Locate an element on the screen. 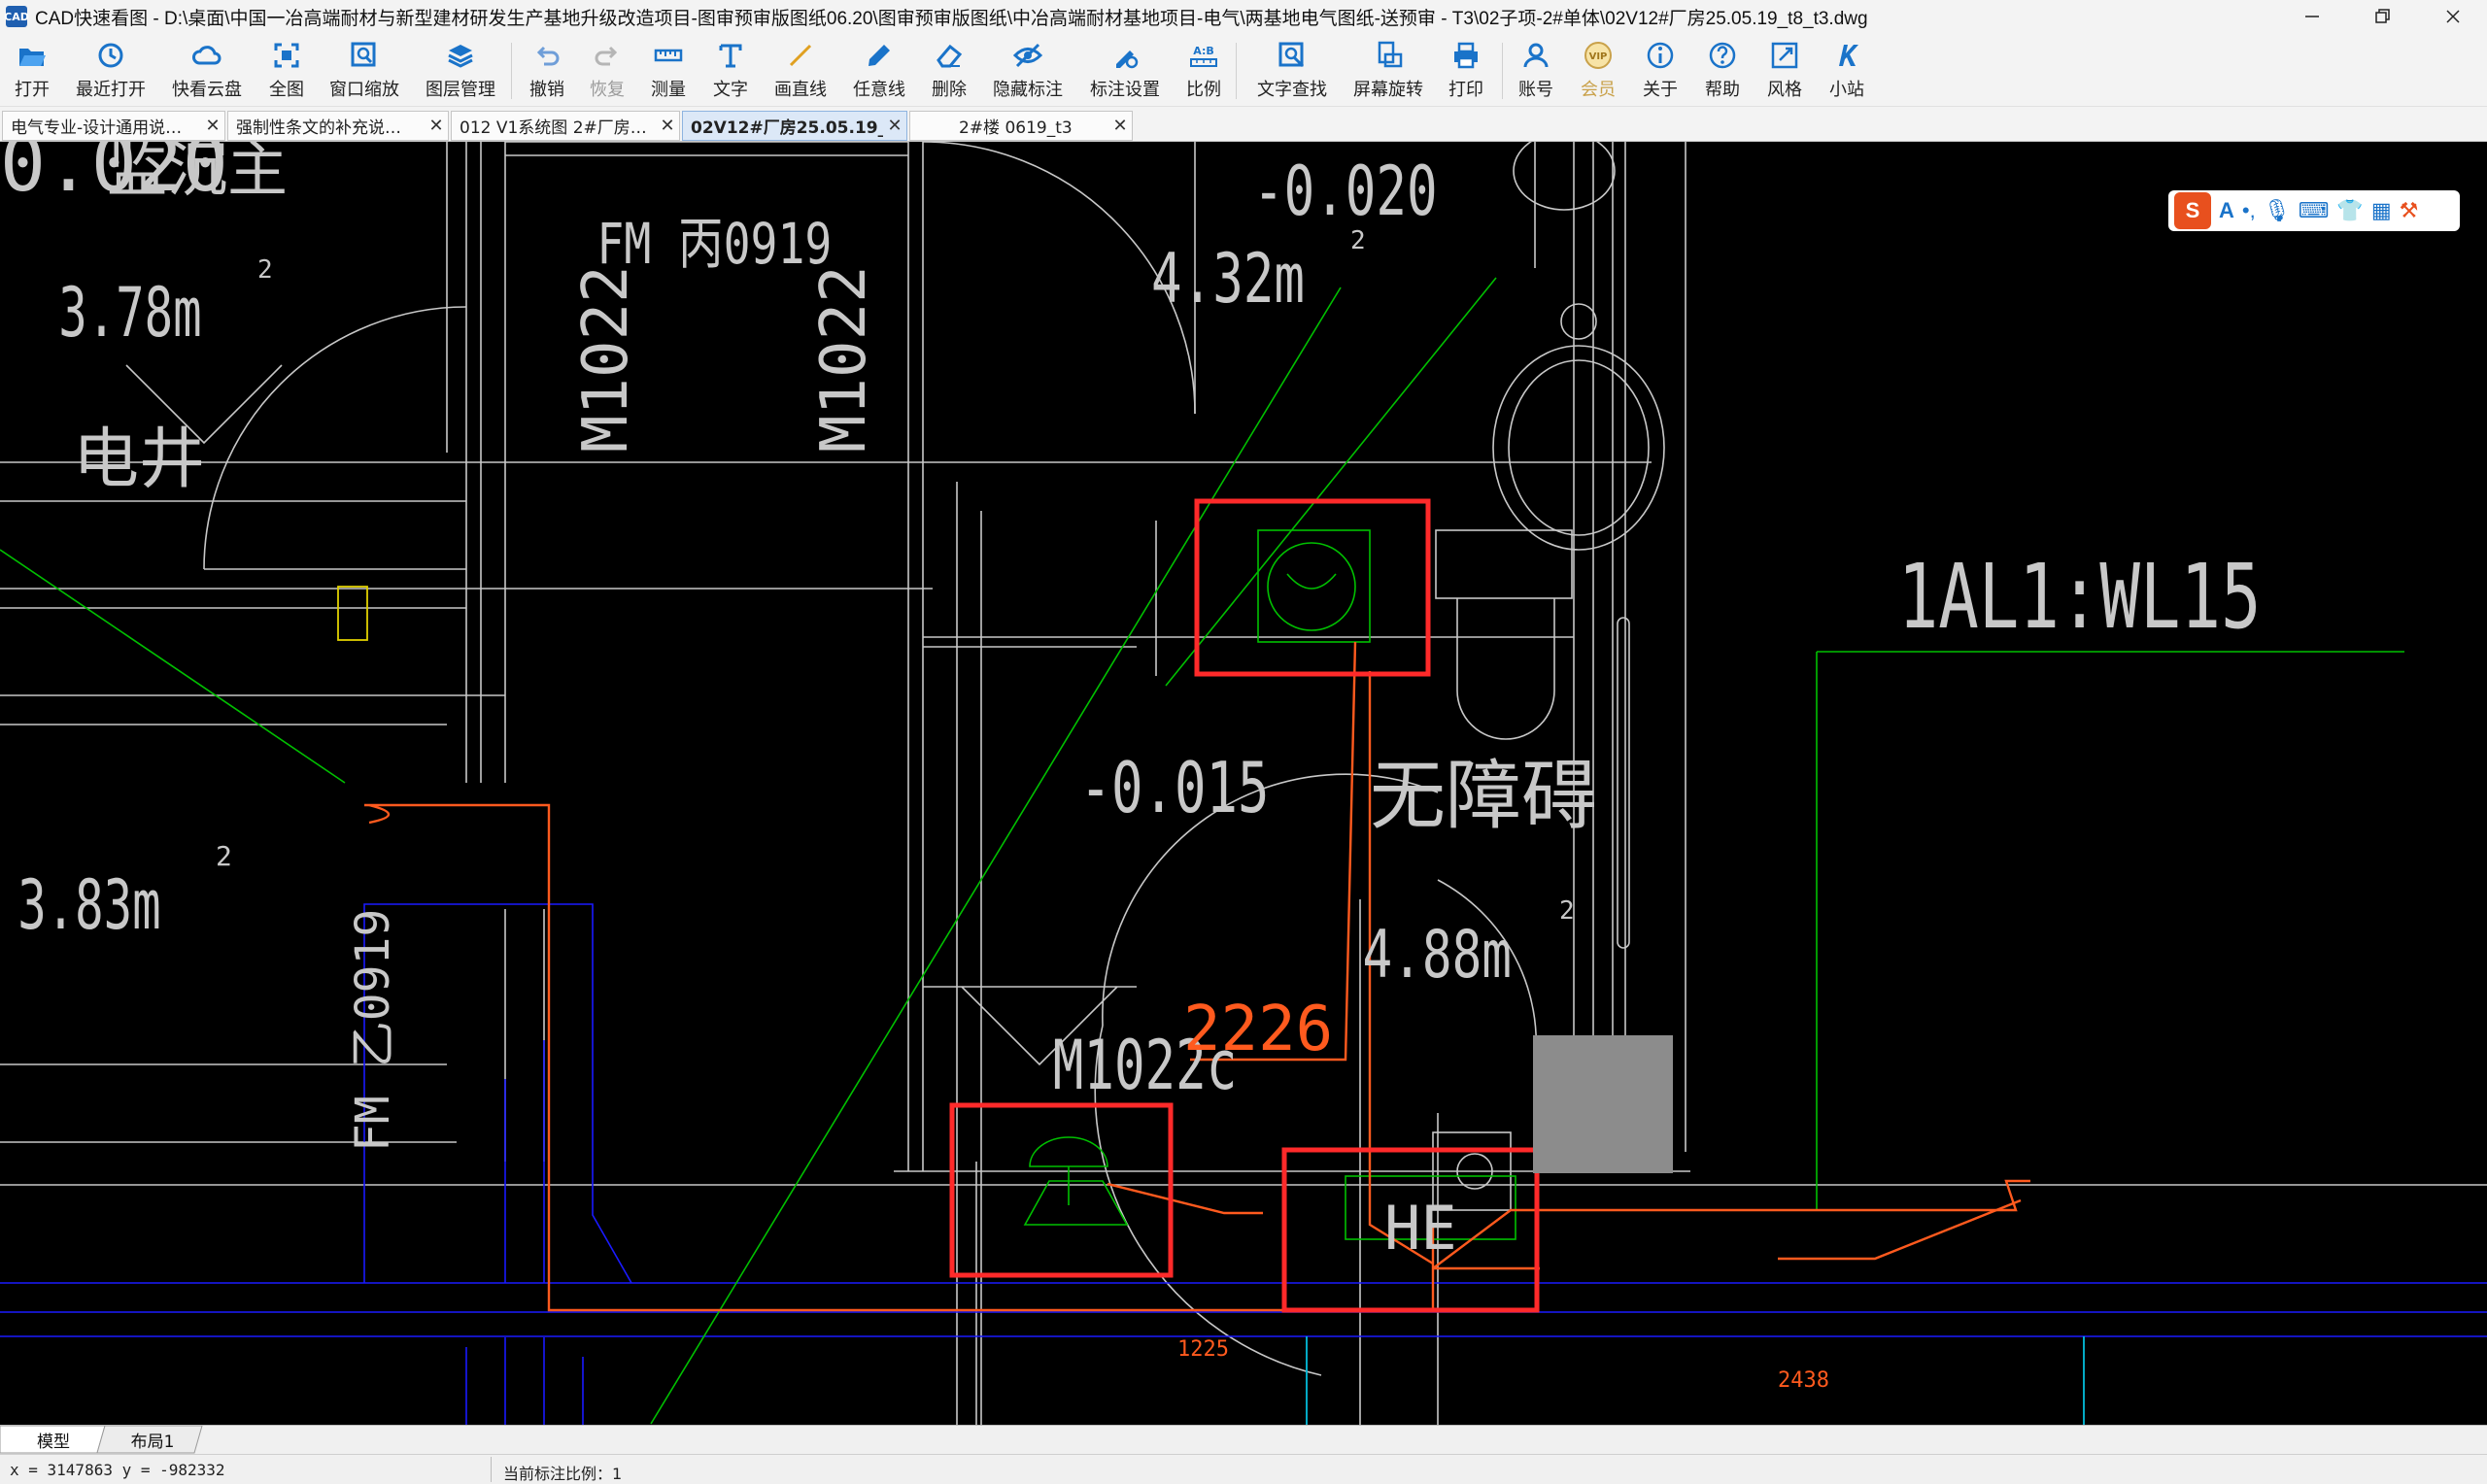 The image size is (2487, 1484). annotation-settings-button: 标注设置 is located at coordinates (1125, 71).